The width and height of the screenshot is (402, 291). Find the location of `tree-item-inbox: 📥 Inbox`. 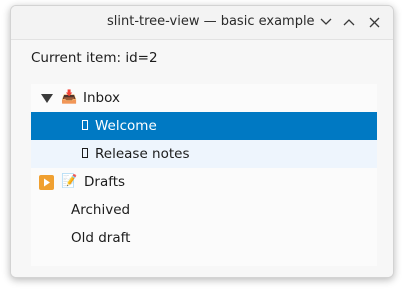

tree-item-inbox: 📥 Inbox is located at coordinates (204, 98).